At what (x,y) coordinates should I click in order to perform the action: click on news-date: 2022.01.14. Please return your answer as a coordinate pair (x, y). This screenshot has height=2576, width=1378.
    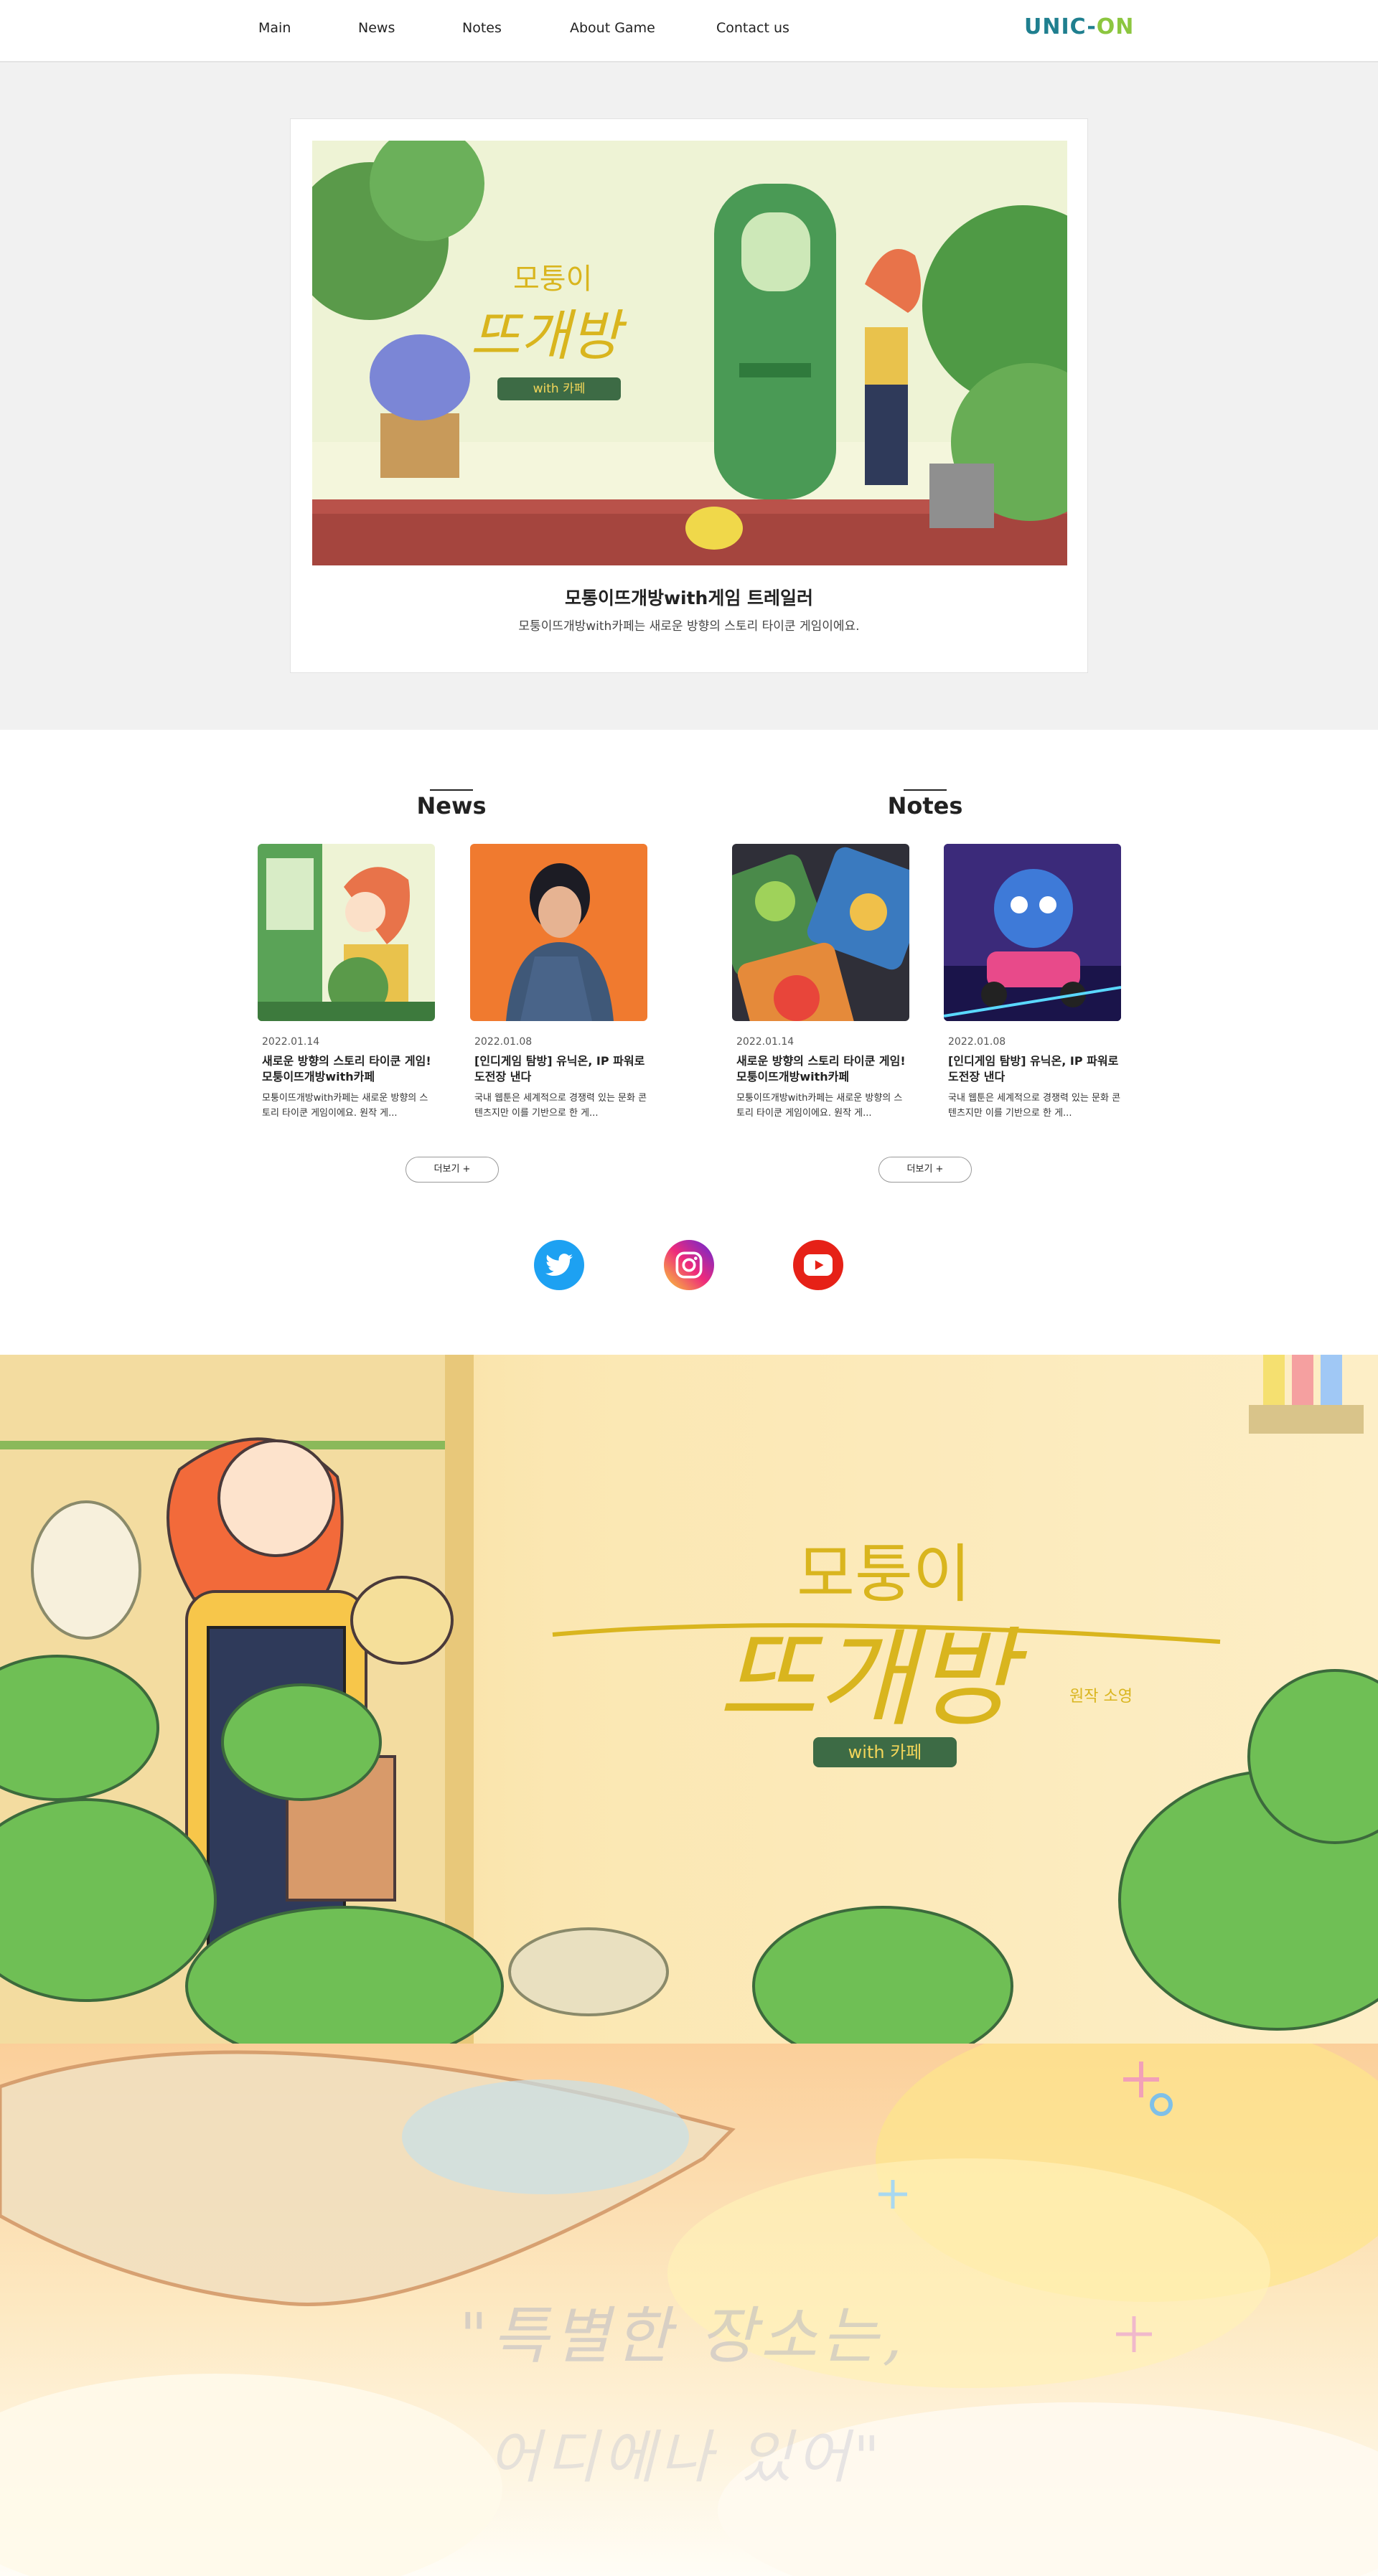
    Looking at the image, I should click on (291, 1042).